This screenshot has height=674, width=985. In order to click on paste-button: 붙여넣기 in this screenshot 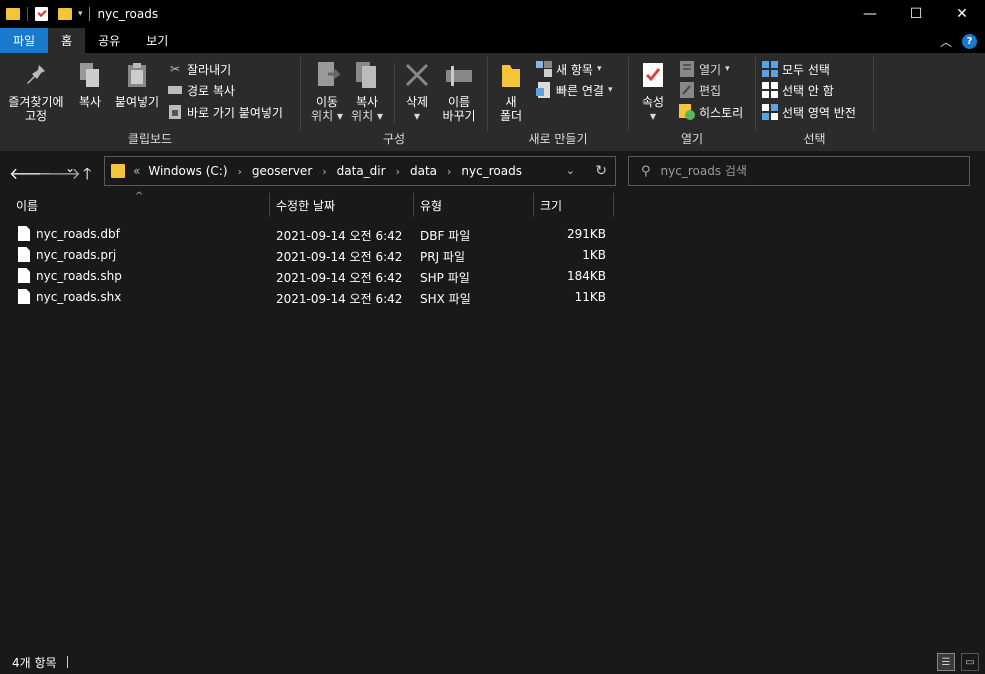, I will do `click(137, 84)`.